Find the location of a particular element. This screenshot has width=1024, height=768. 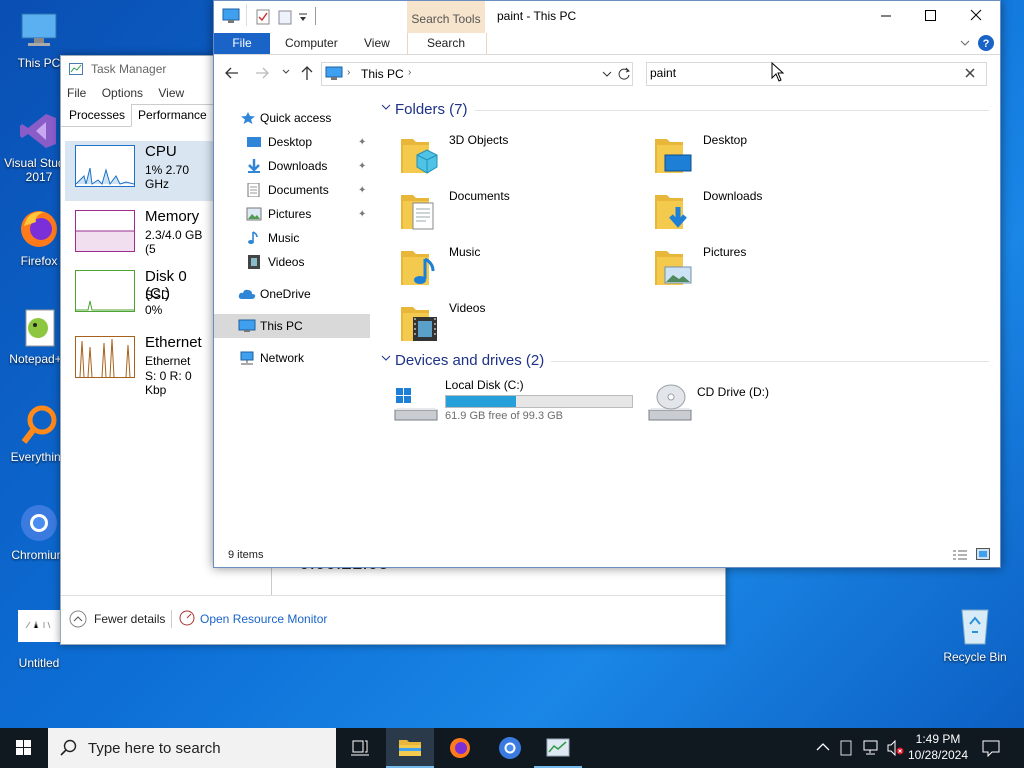

tab-processes: Processes is located at coordinates (97, 115).